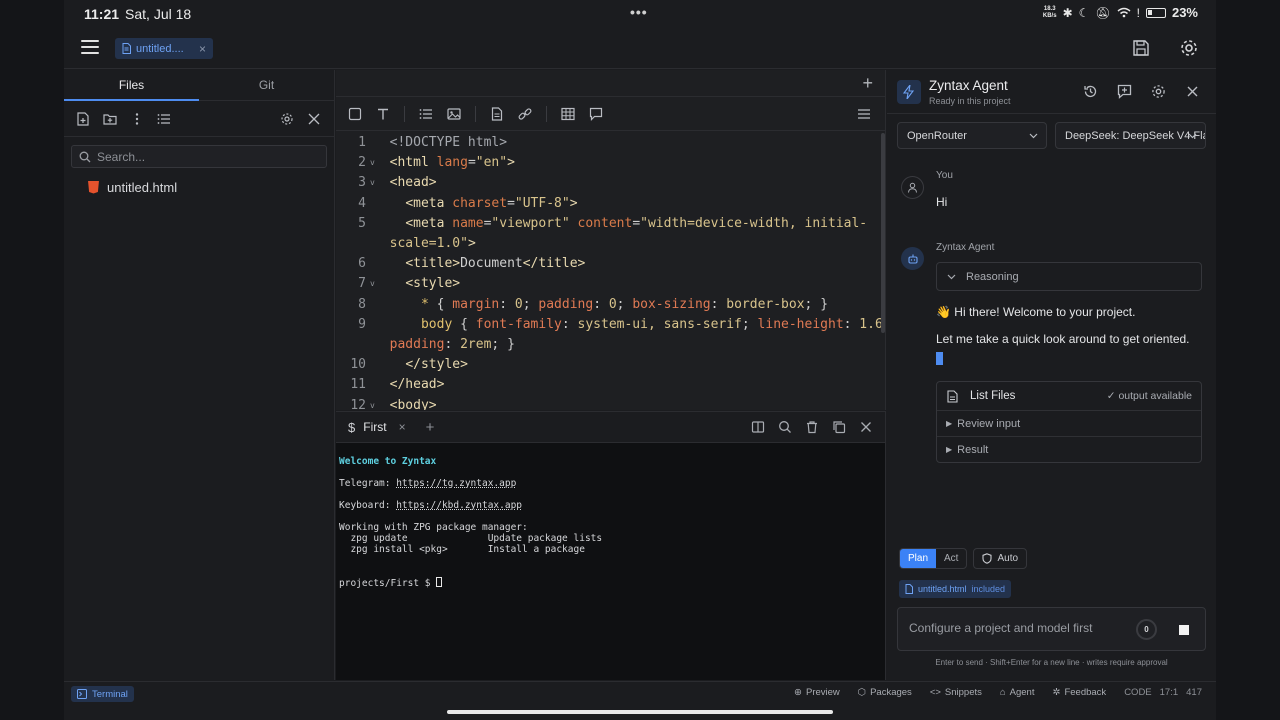 This screenshot has height=720, width=1280. I want to click on tab-files: Files, so click(131, 85).